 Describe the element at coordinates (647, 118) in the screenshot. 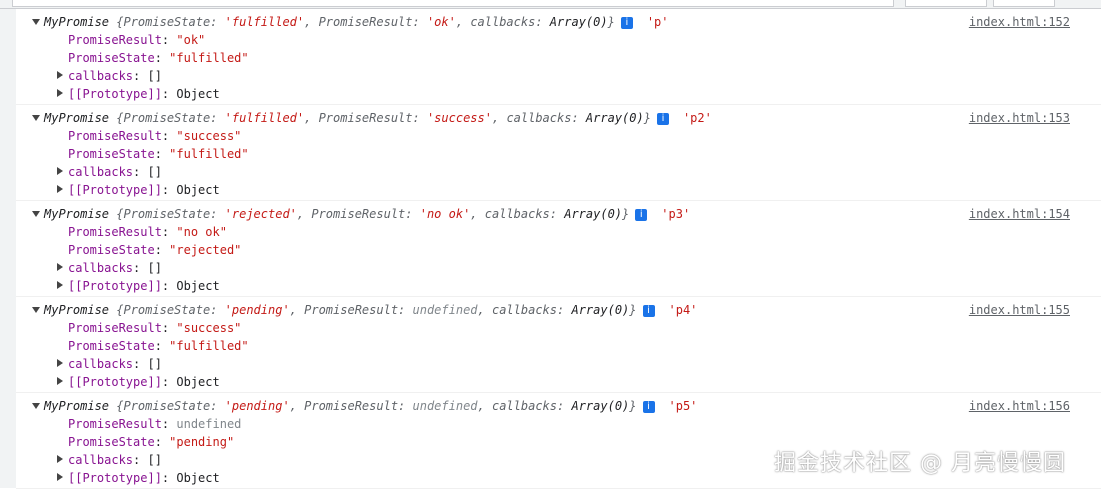

I see `preview-brace: }` at that location.